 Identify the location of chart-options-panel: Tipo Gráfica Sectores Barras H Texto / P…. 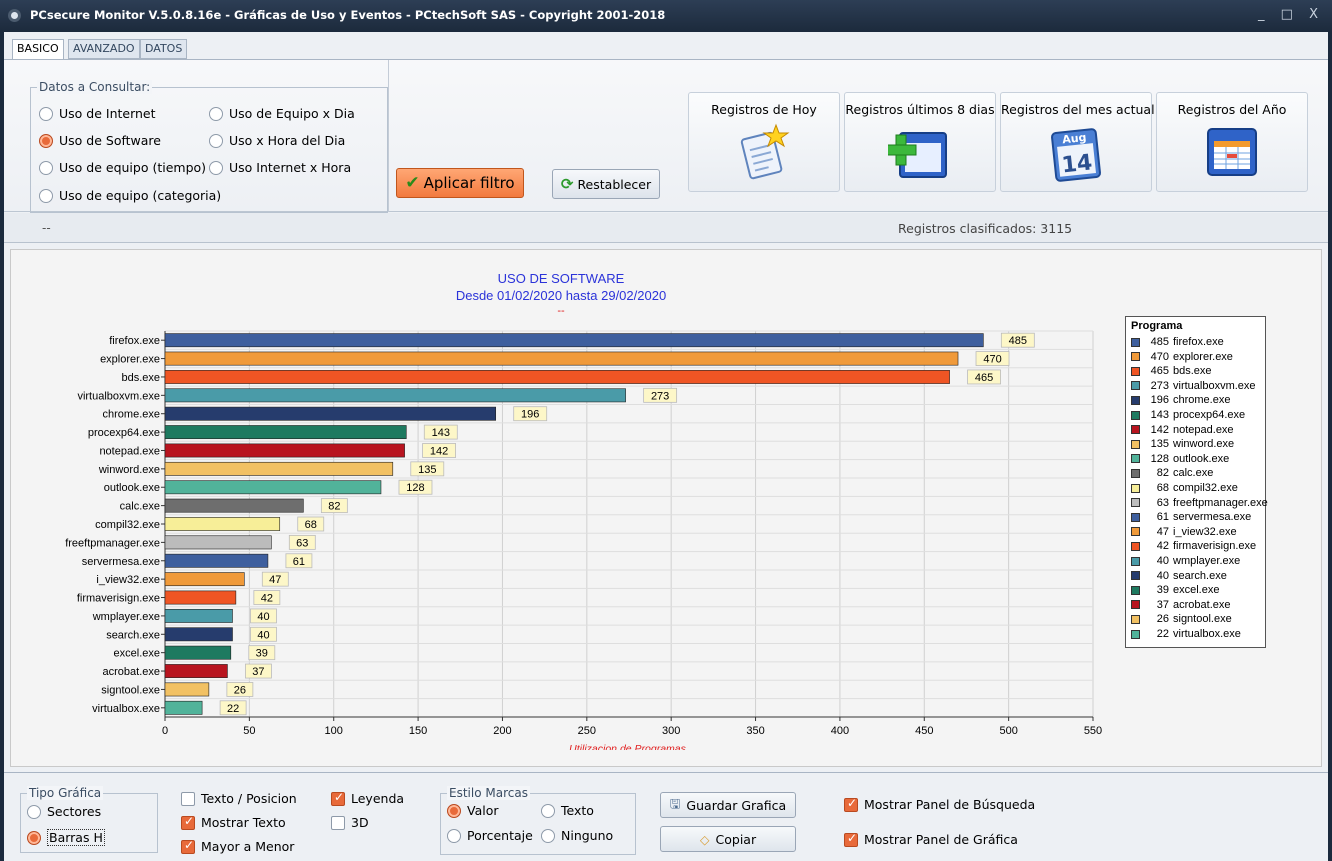
(666, 816).